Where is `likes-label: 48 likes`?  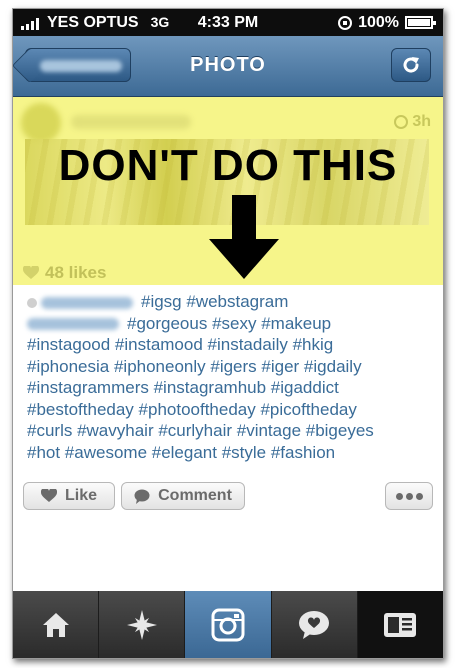 likes-label: 48 likes is located at coordinates (76, 272).